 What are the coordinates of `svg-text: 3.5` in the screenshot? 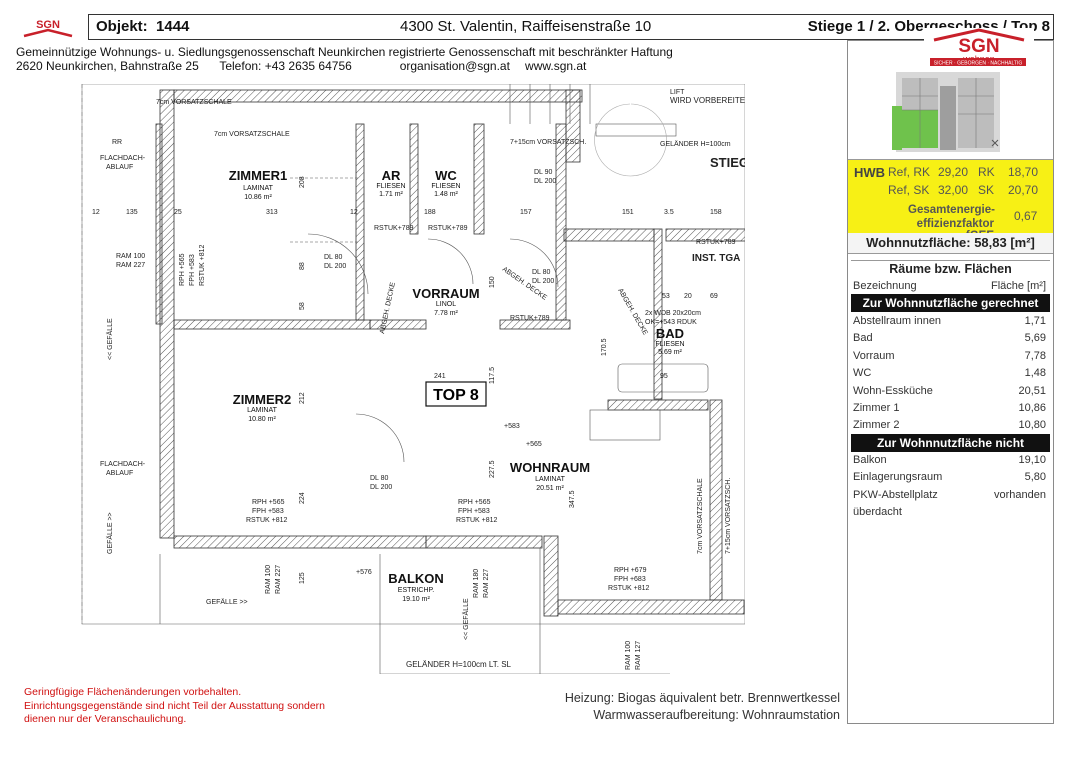 It's located at (669, 212).